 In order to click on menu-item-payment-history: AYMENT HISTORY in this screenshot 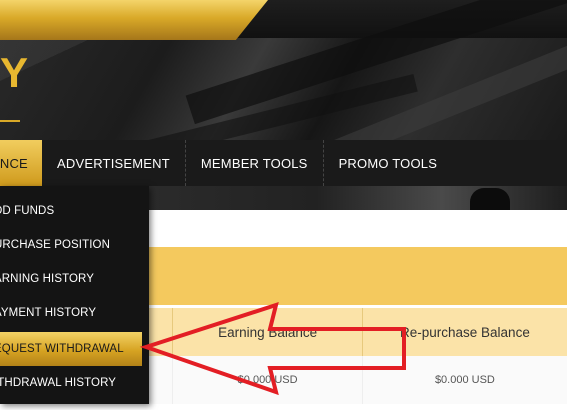, I will do `click(74, 313)`.